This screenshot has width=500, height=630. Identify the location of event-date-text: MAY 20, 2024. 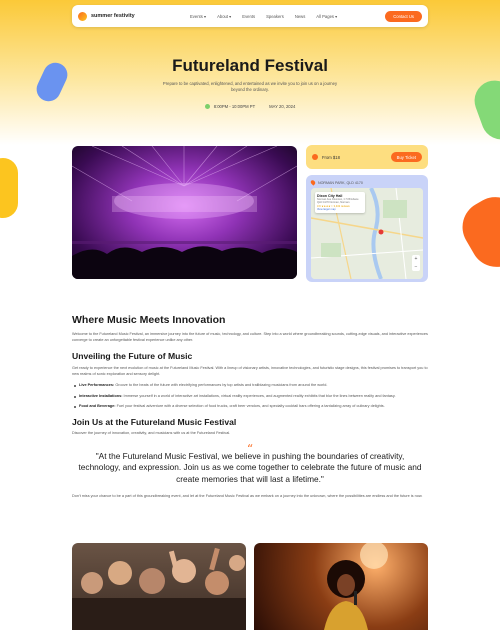
(282, 106).